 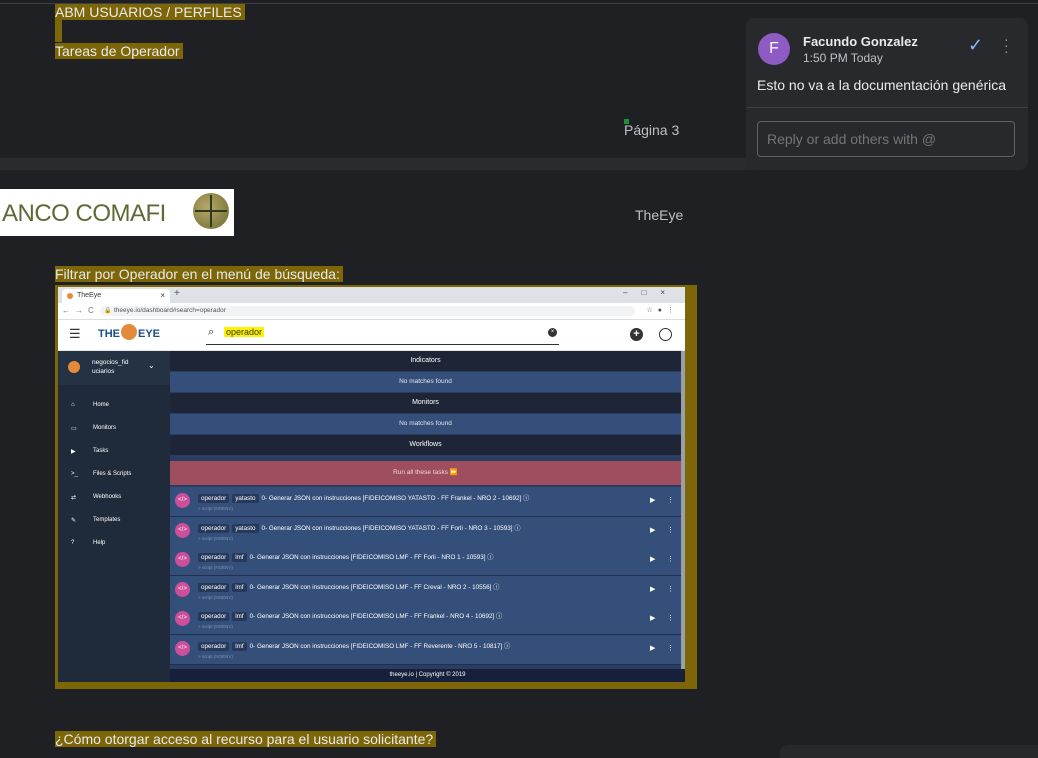 I want to click on header-right-text: TheEye, so click(x=659, y=215).